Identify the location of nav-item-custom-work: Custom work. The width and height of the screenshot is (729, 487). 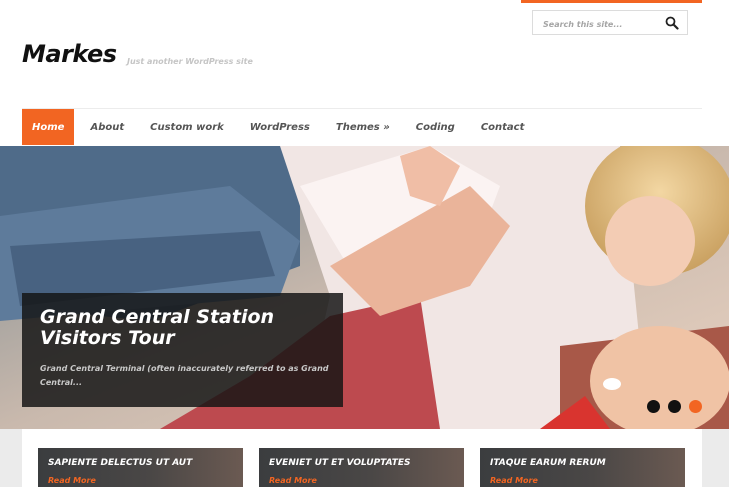
(187, 127).